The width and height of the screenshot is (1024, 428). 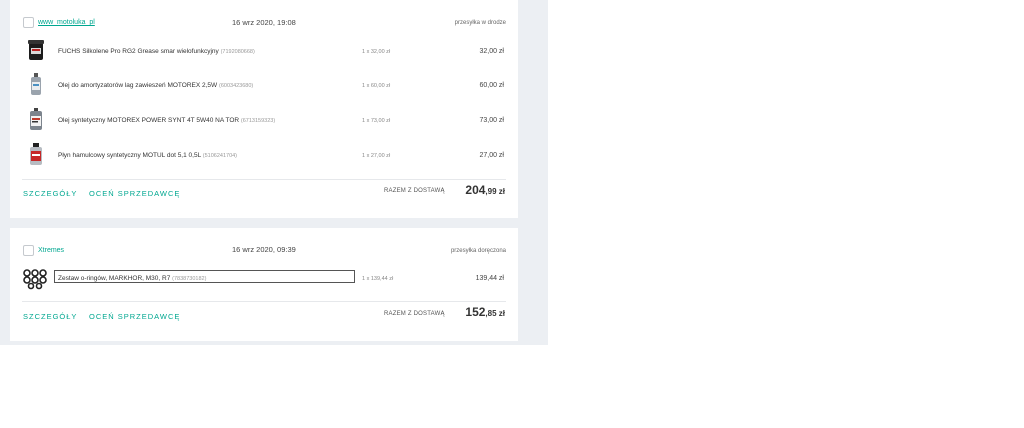 What do you see at coordinates (376, 121) in the screenshot?
I see `item-quantity: 1 x 73,00 zł` at bounding box center [376, 121].